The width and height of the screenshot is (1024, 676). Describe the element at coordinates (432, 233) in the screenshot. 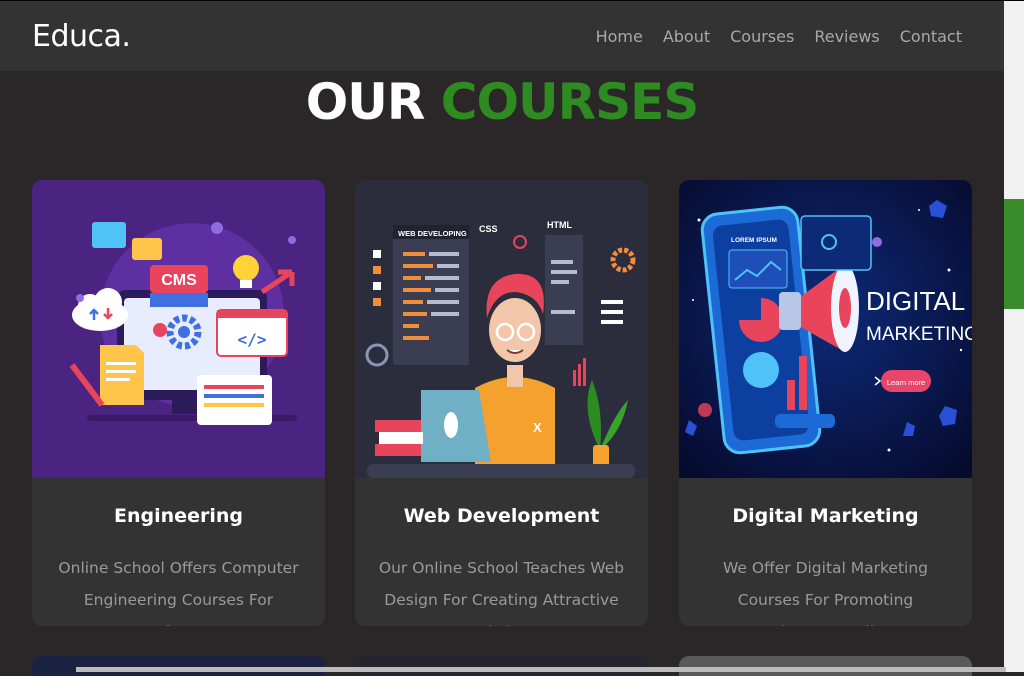

I see `svg-text: WEB DEVELOPING` at that location.